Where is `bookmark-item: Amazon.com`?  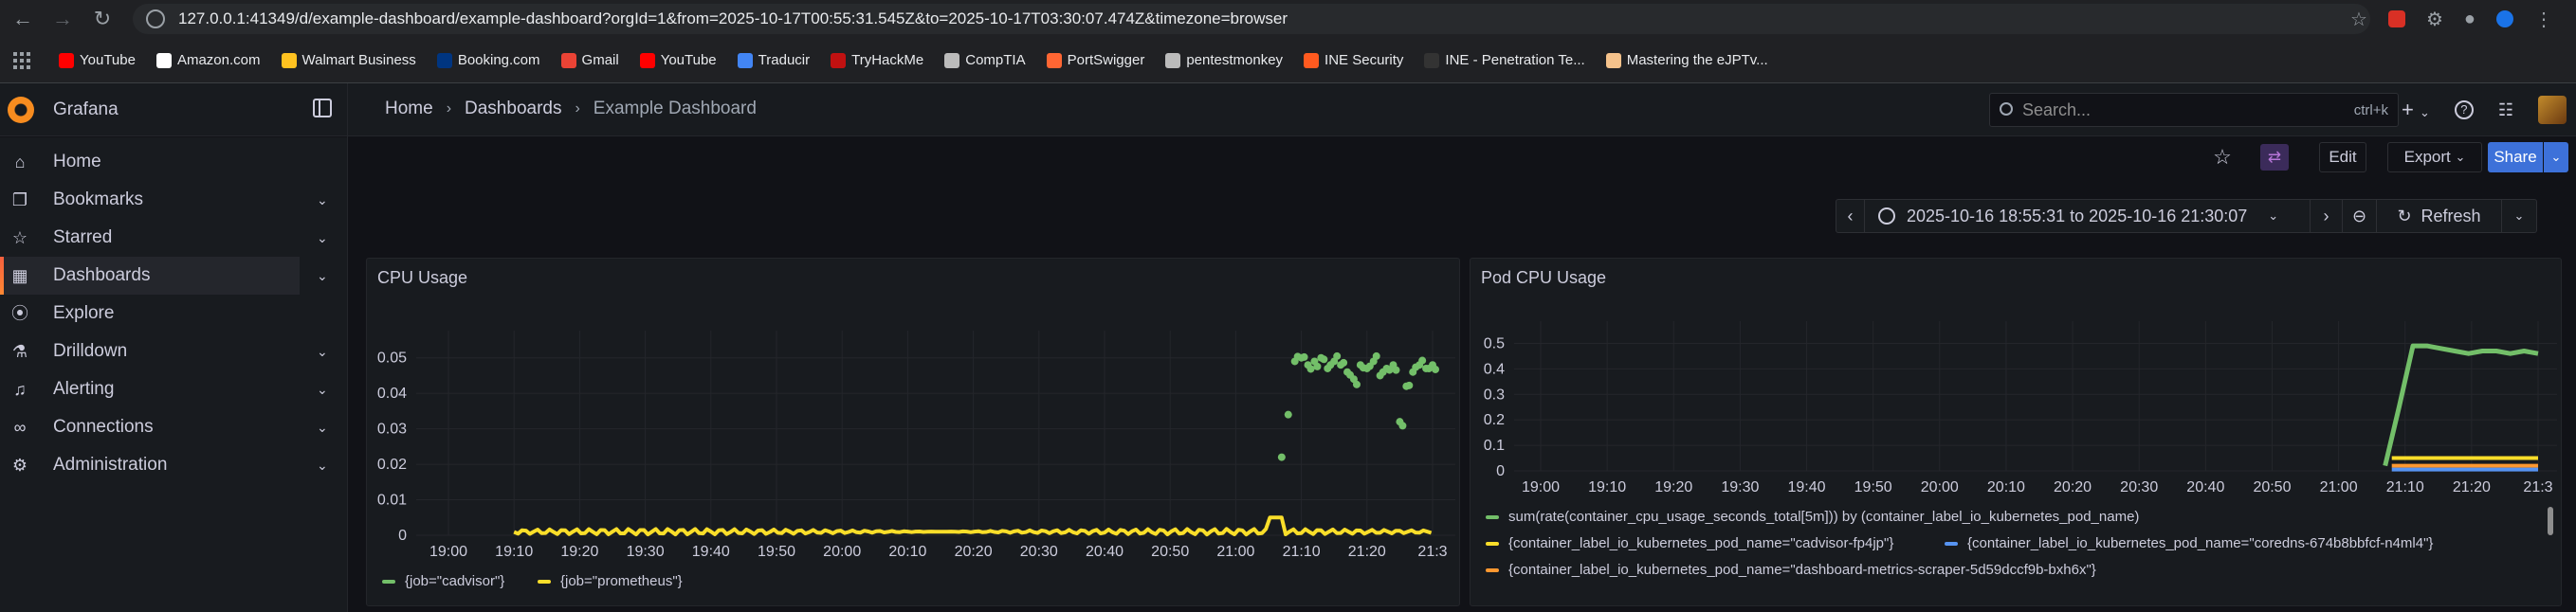 bookmark-item: Amazon.com is located at coordinates (208, 60).